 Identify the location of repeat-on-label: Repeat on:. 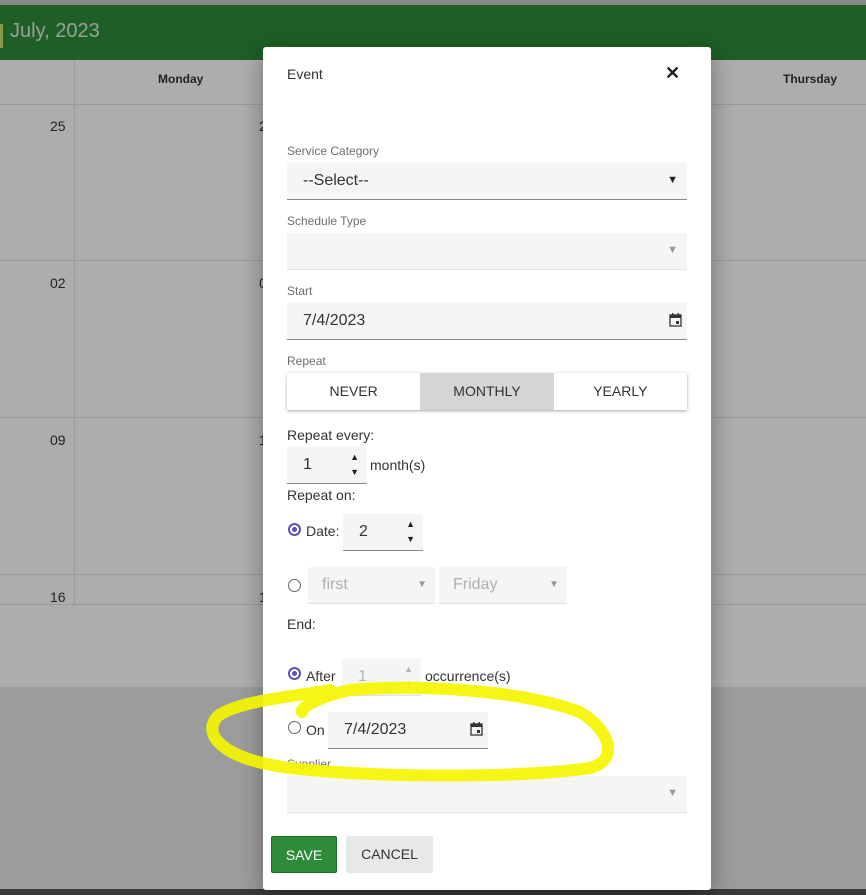
(321, 495).